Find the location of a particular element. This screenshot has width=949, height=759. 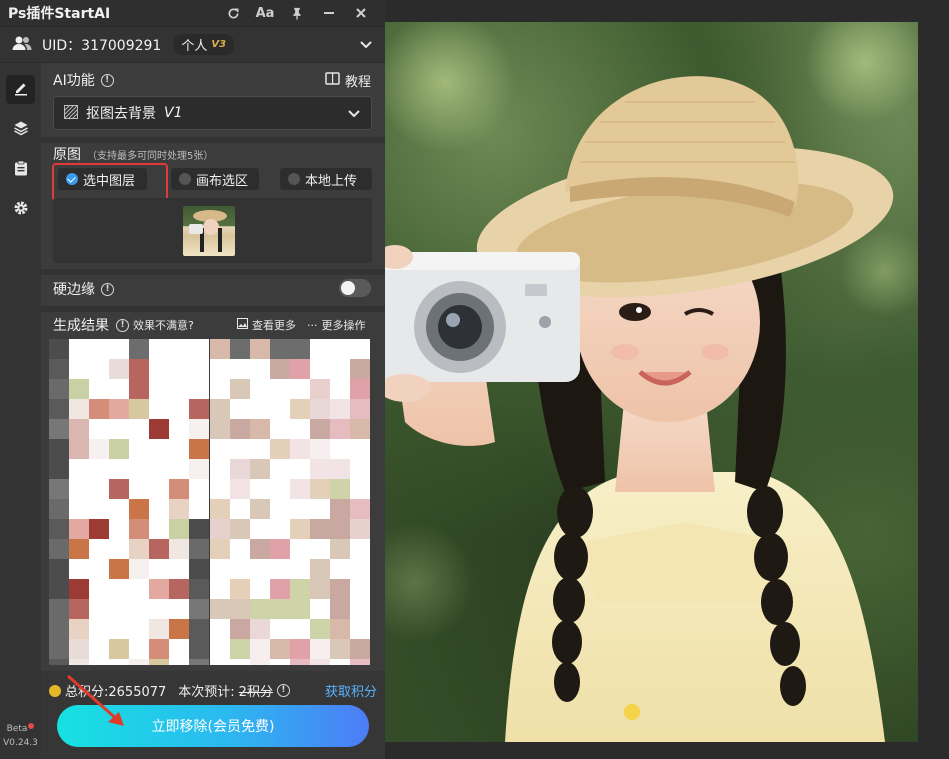

ai-feature-info-icon: ! is located at coordinates (107, 80).